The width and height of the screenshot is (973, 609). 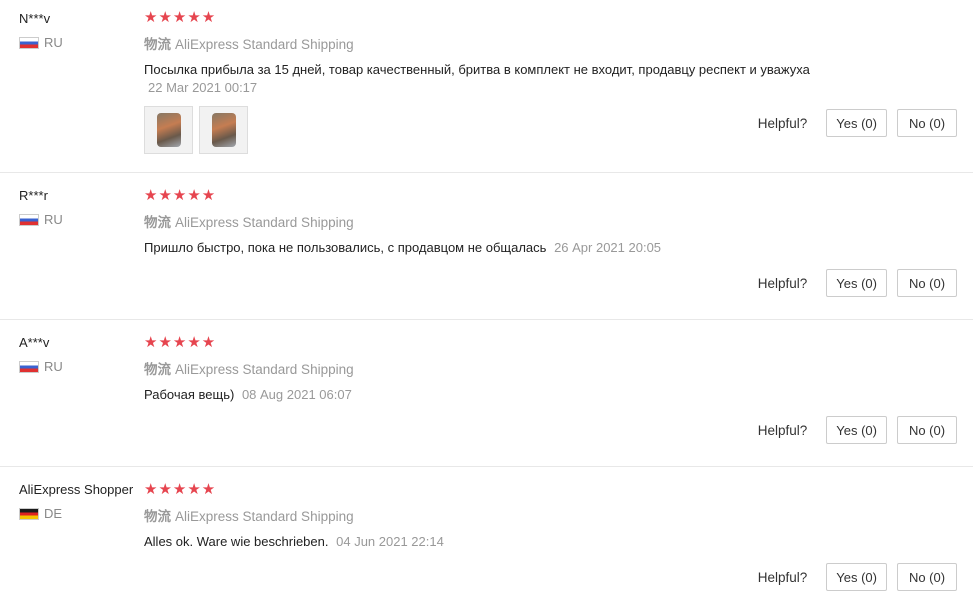 I want to click on reviewer-name: AliExpress Shopper, so click(x=76, y=489).